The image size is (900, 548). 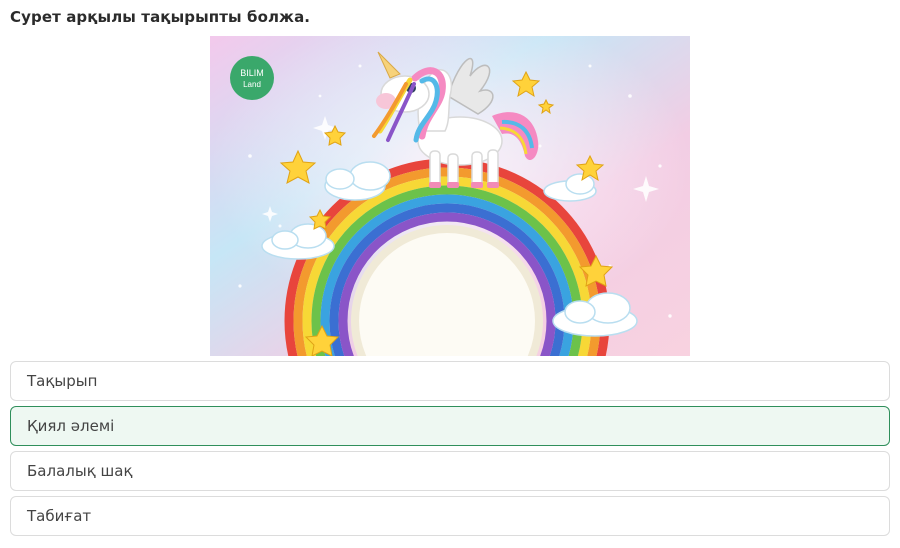 I want to click on bilimland-logo: BILIM Land, so click(x=252, y=78).